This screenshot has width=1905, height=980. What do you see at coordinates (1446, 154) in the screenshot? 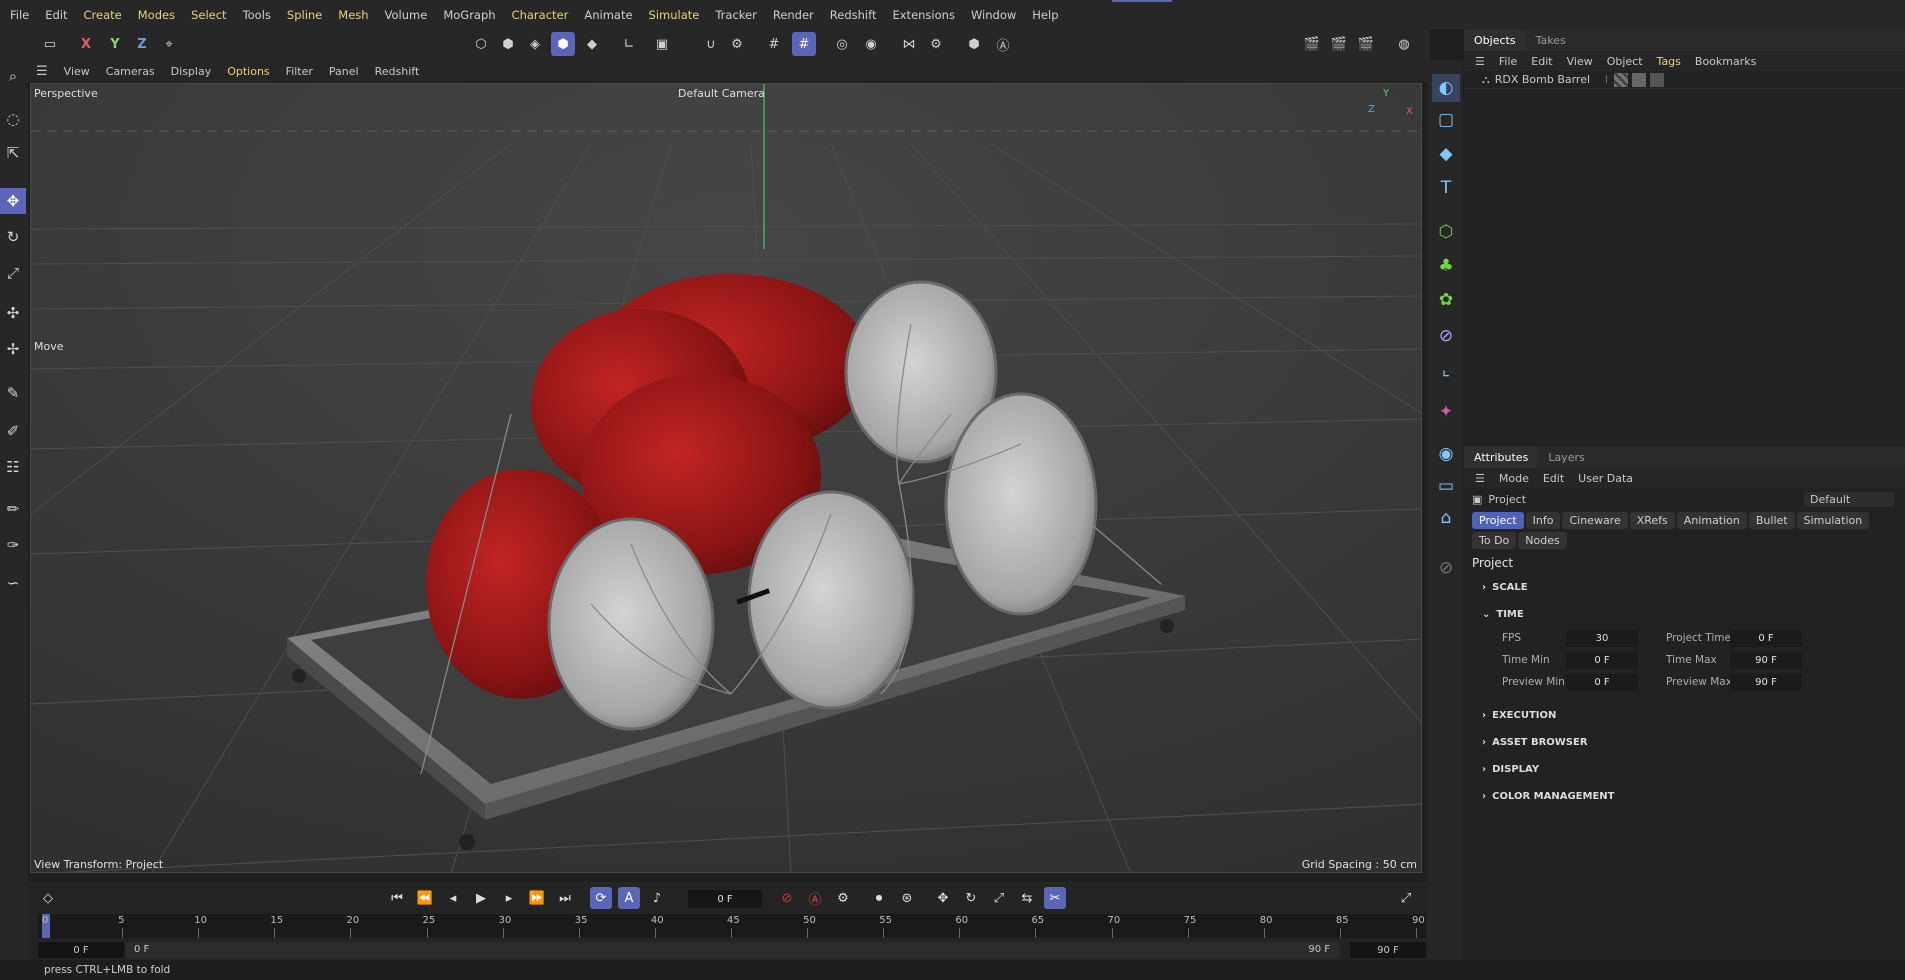
I see `cube-primitive-icon: ◆` at bounding box center [1446, 154].